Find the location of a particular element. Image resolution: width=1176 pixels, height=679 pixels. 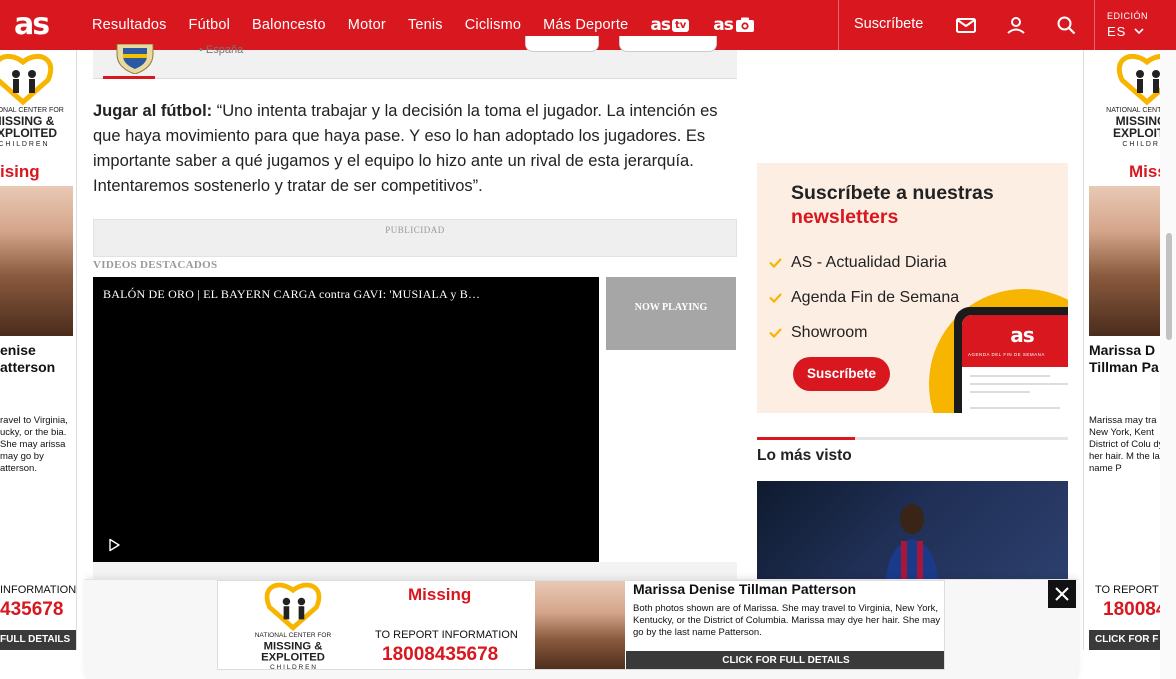

page-scrollbar-track is located at coordinates (1168, 364).